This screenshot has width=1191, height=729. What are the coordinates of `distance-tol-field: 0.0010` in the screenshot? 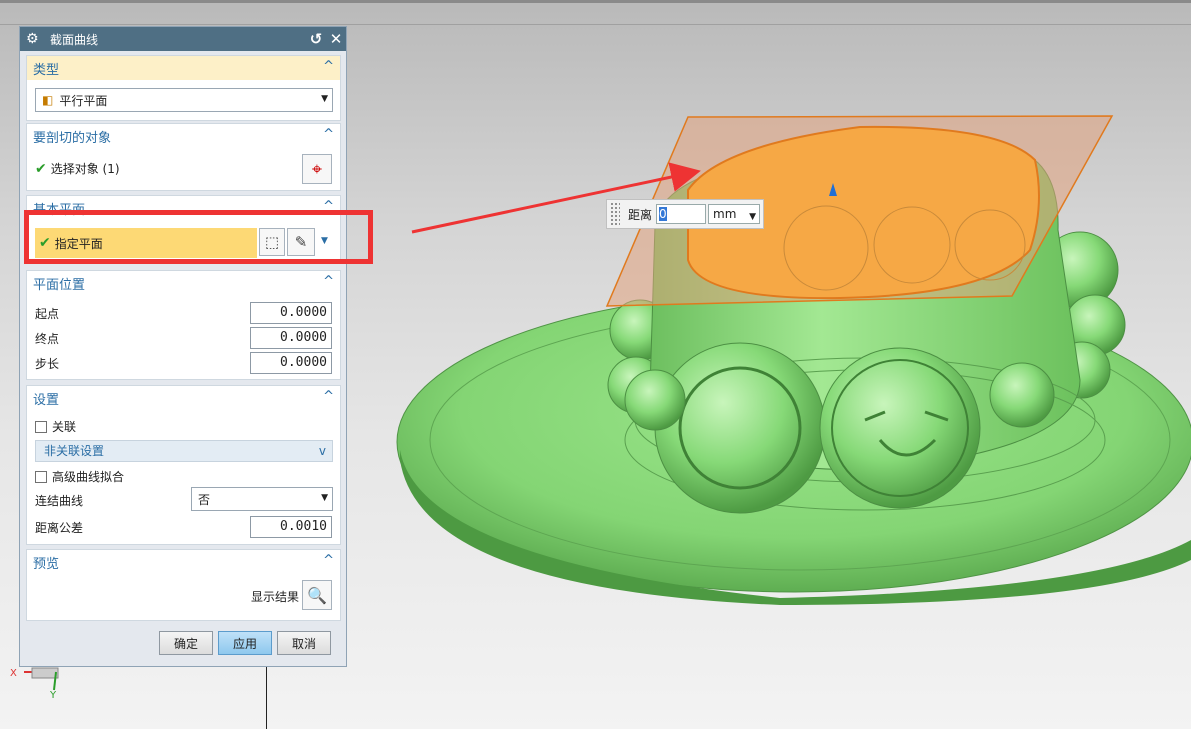 It's located at (291, 527).